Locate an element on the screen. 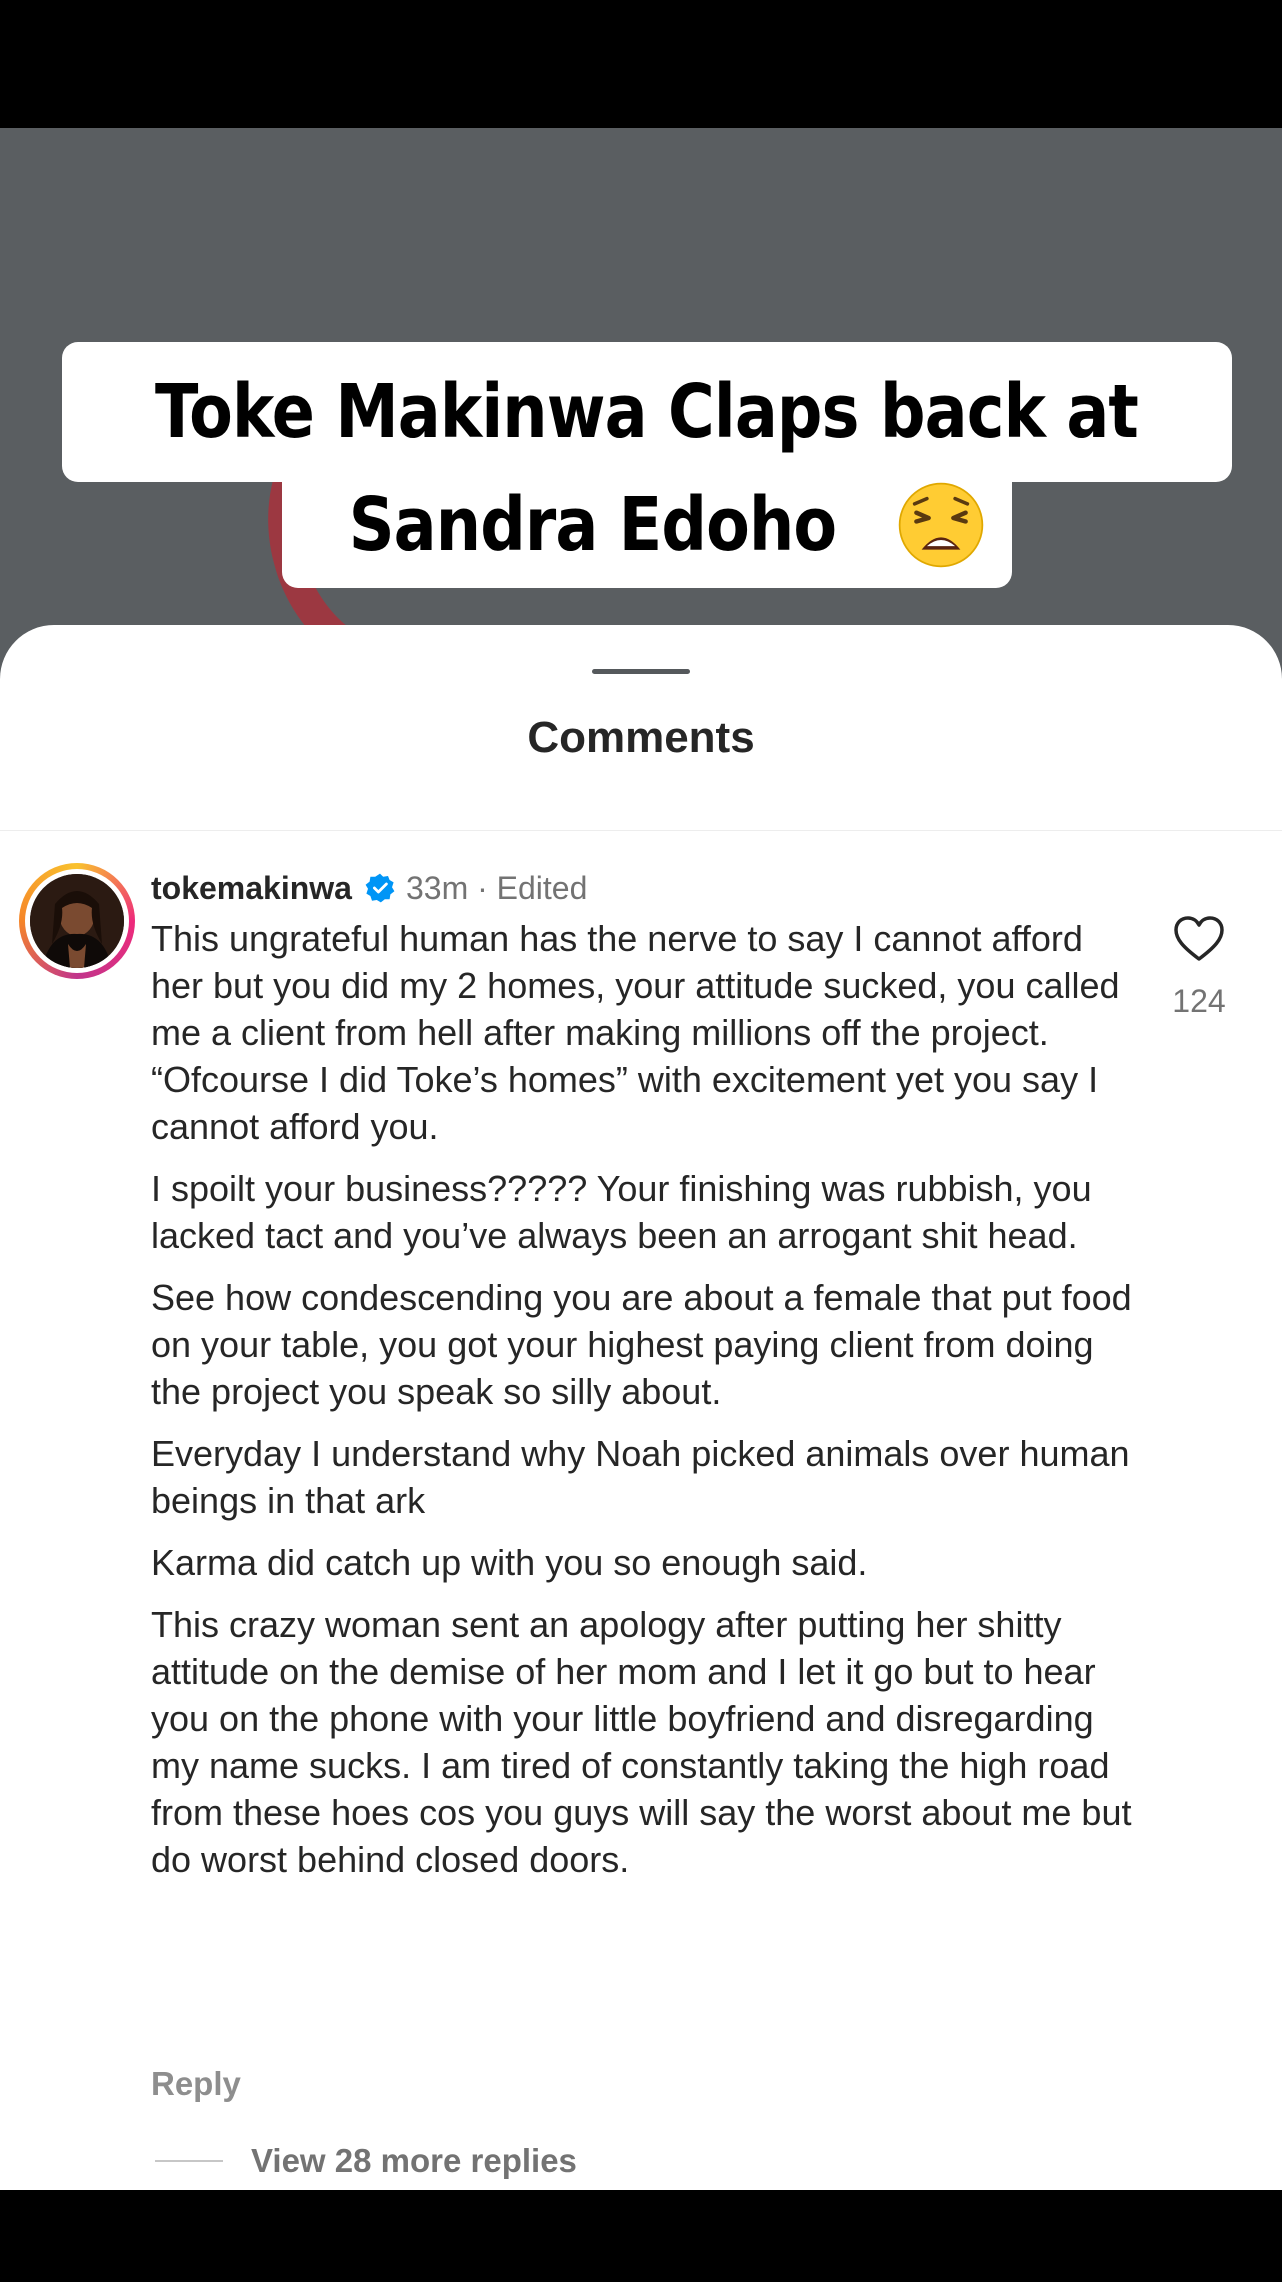 Image resolution: width=1282 pixels, height=2282 pixels. view-replies-row: View 28 more replies is located at coordinates (366, 2161).